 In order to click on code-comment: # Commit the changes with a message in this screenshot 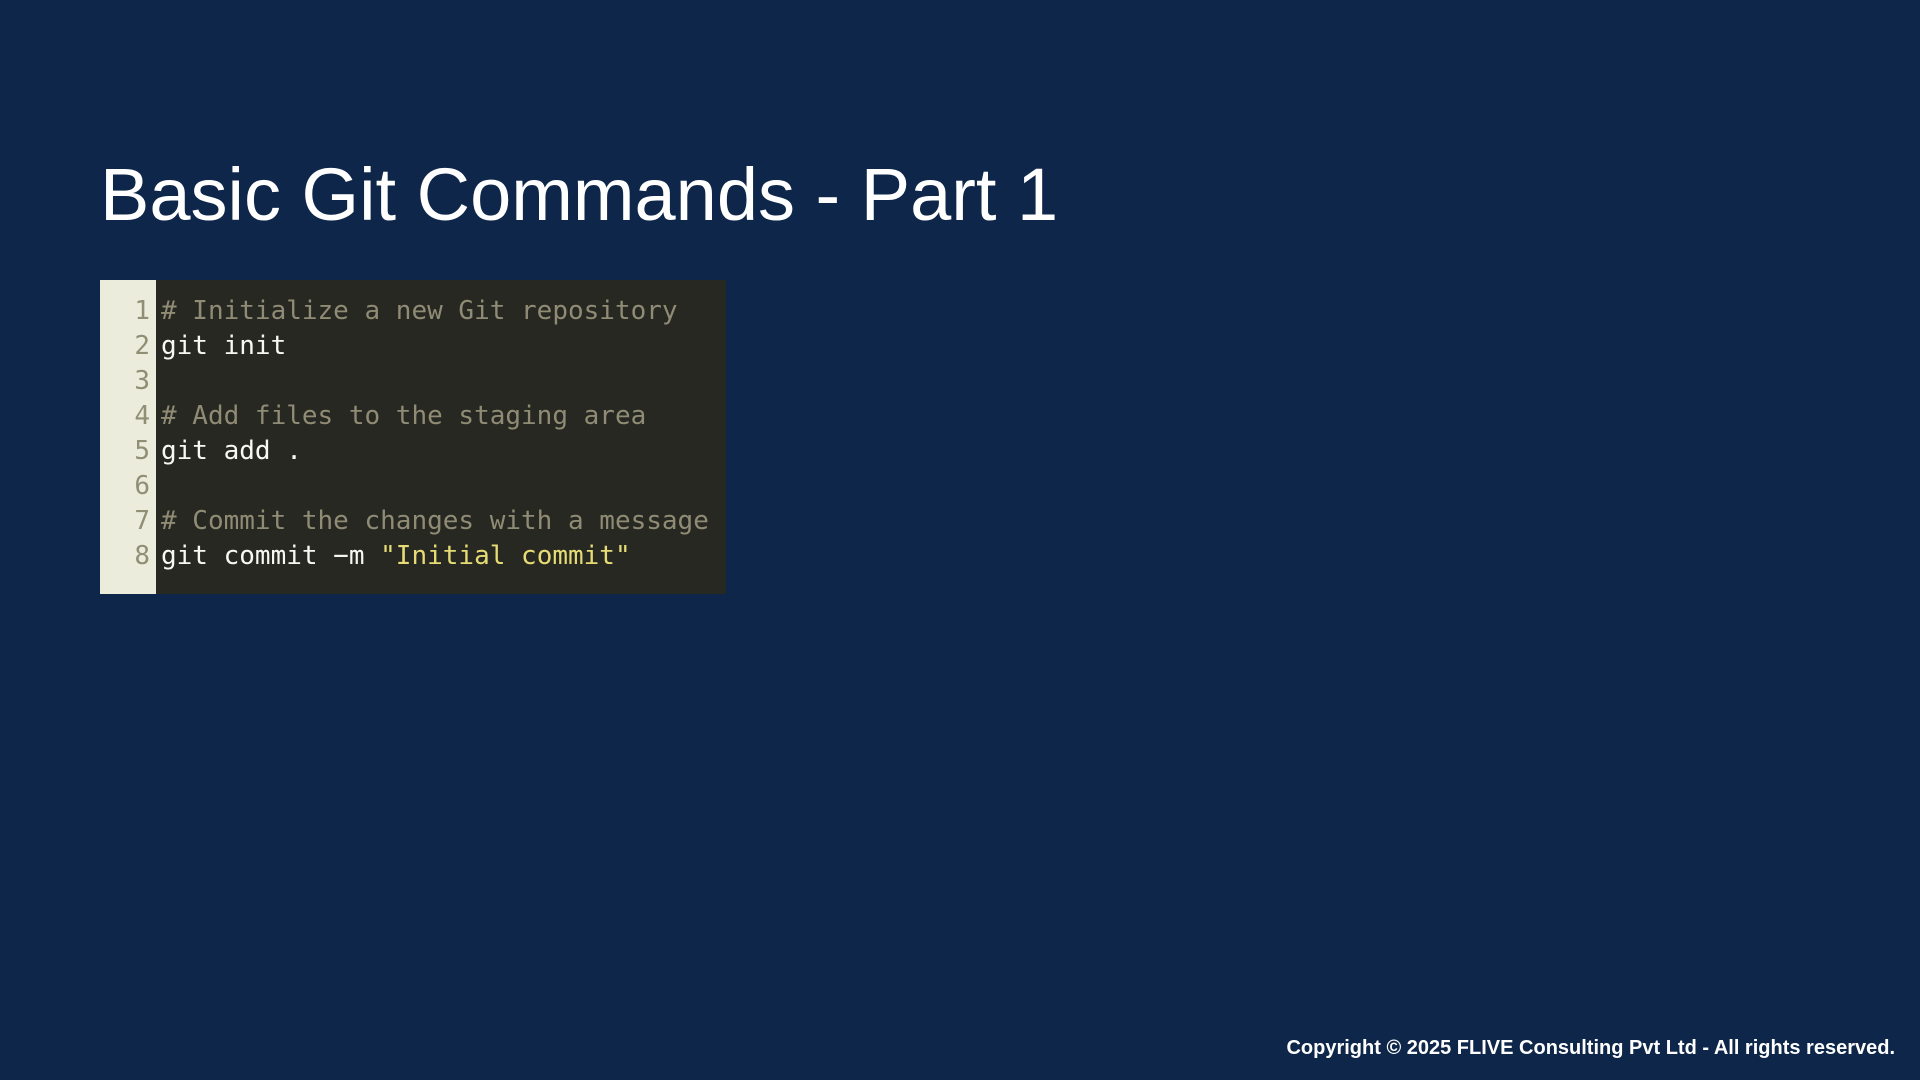, I will do `click(435, 521)`.